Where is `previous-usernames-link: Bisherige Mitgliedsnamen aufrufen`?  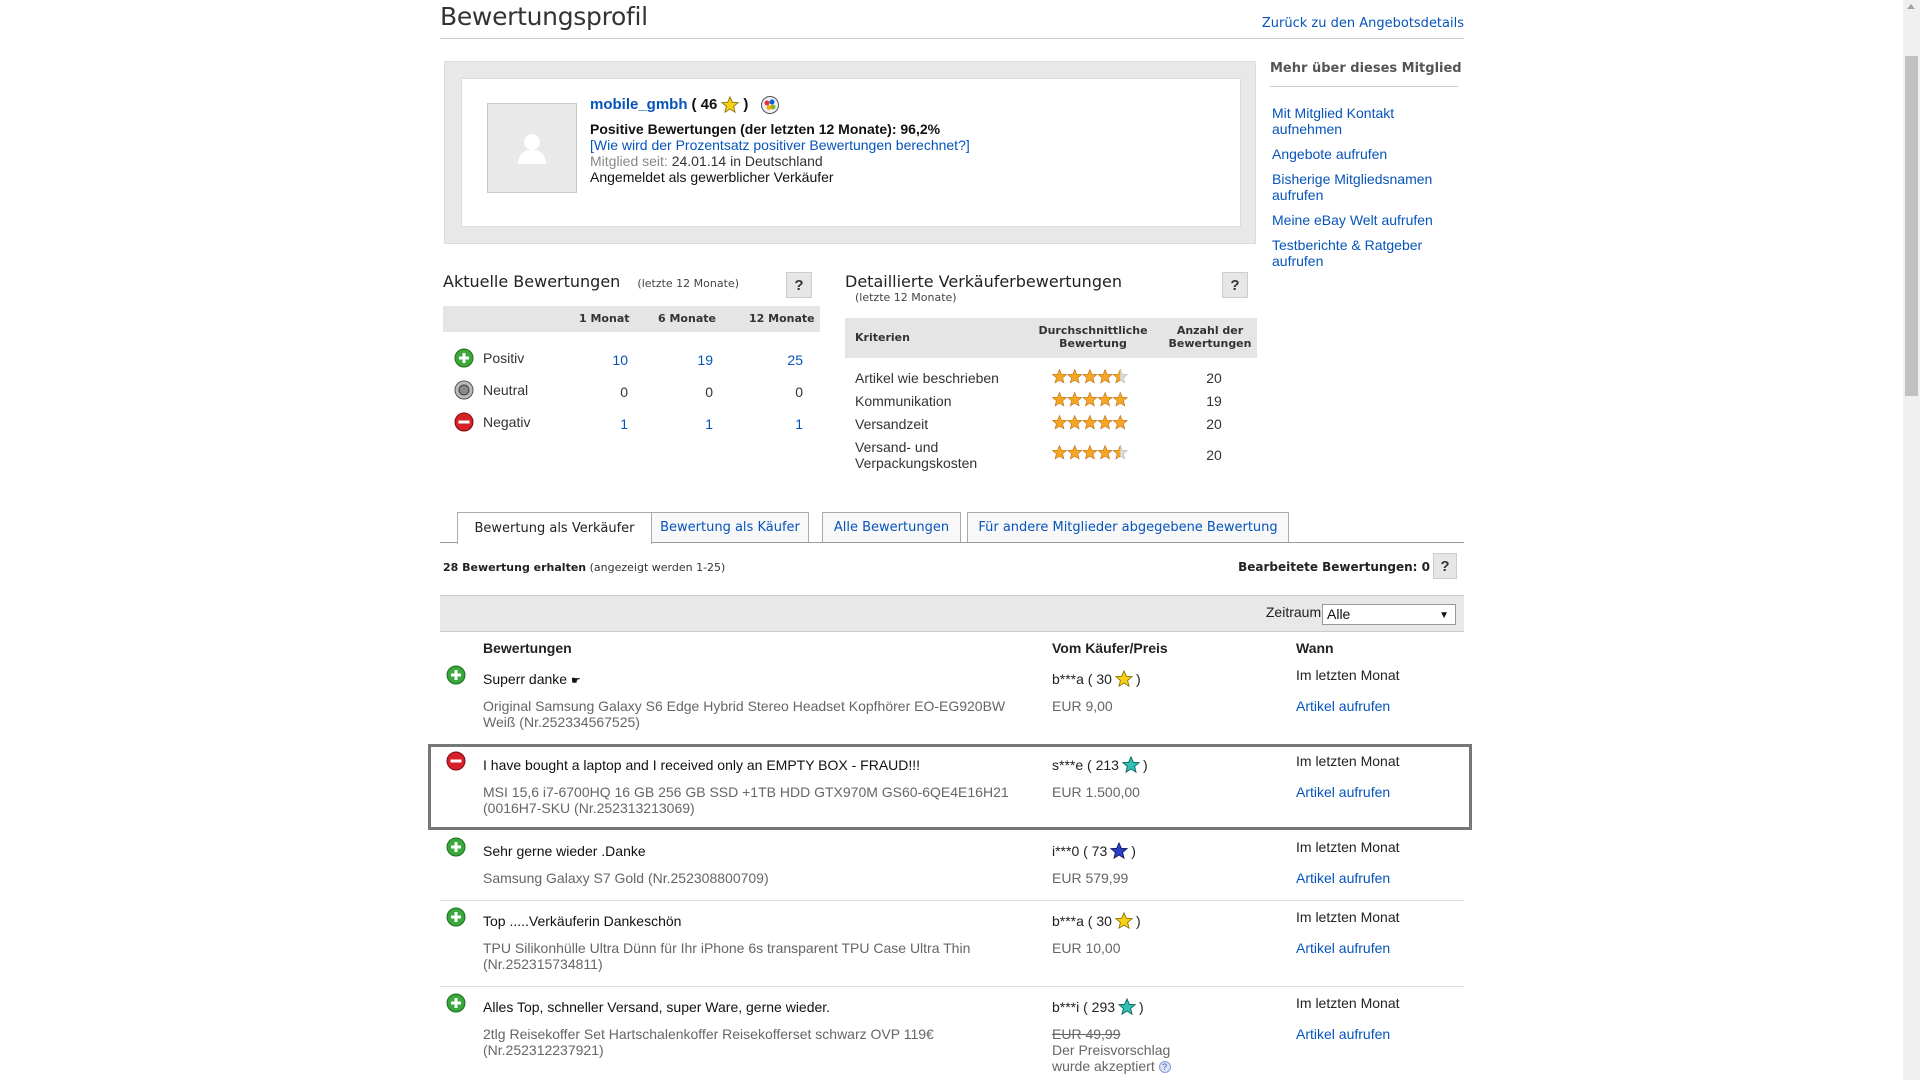 previous-usernames-link: Bisherige Mitgliedsnamen aufrufen is located at coordinates (1367, 187).